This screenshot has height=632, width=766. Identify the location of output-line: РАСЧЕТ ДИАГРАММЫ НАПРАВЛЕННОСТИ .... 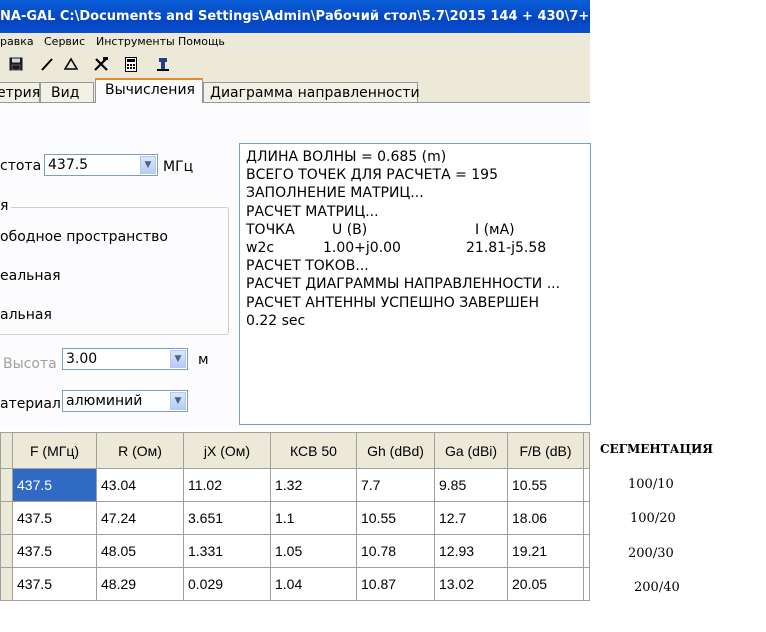
(403, 284).